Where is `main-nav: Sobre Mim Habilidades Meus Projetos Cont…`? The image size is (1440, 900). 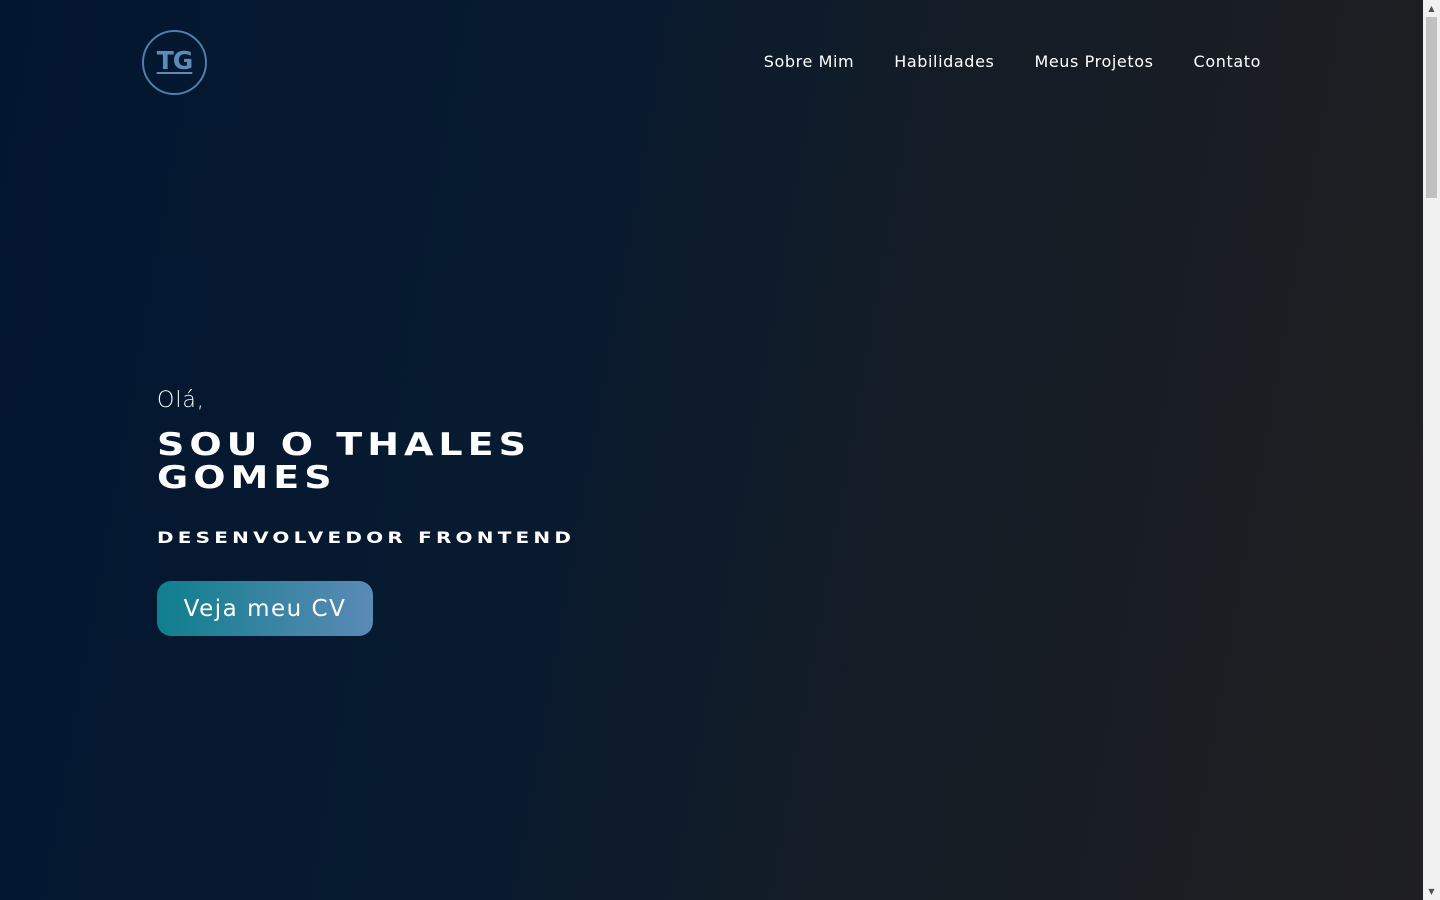 main-nav: Sobre Mim Habilidades Meus Projetos Cont… is located at coordinates (1012, 61).